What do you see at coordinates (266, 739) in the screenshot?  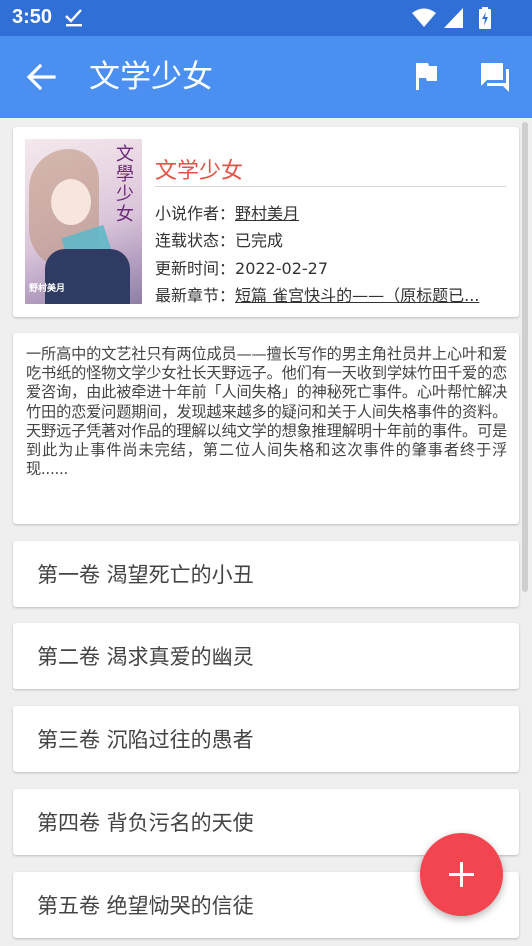 I see `volume-item-3: 第三卷 沉陷过往的愚者` at bounding box center [266, 739].